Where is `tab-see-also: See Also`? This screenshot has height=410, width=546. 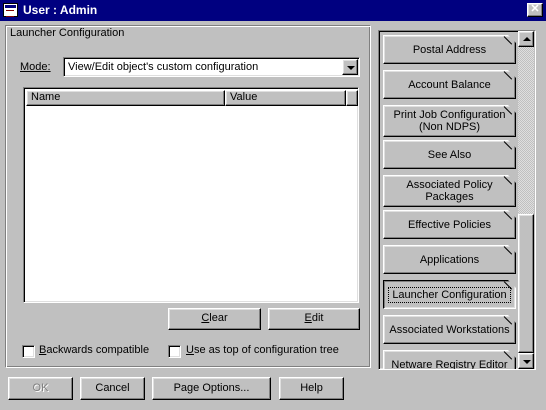 tab-see-also: See Also is located at coordinates (449, 154).